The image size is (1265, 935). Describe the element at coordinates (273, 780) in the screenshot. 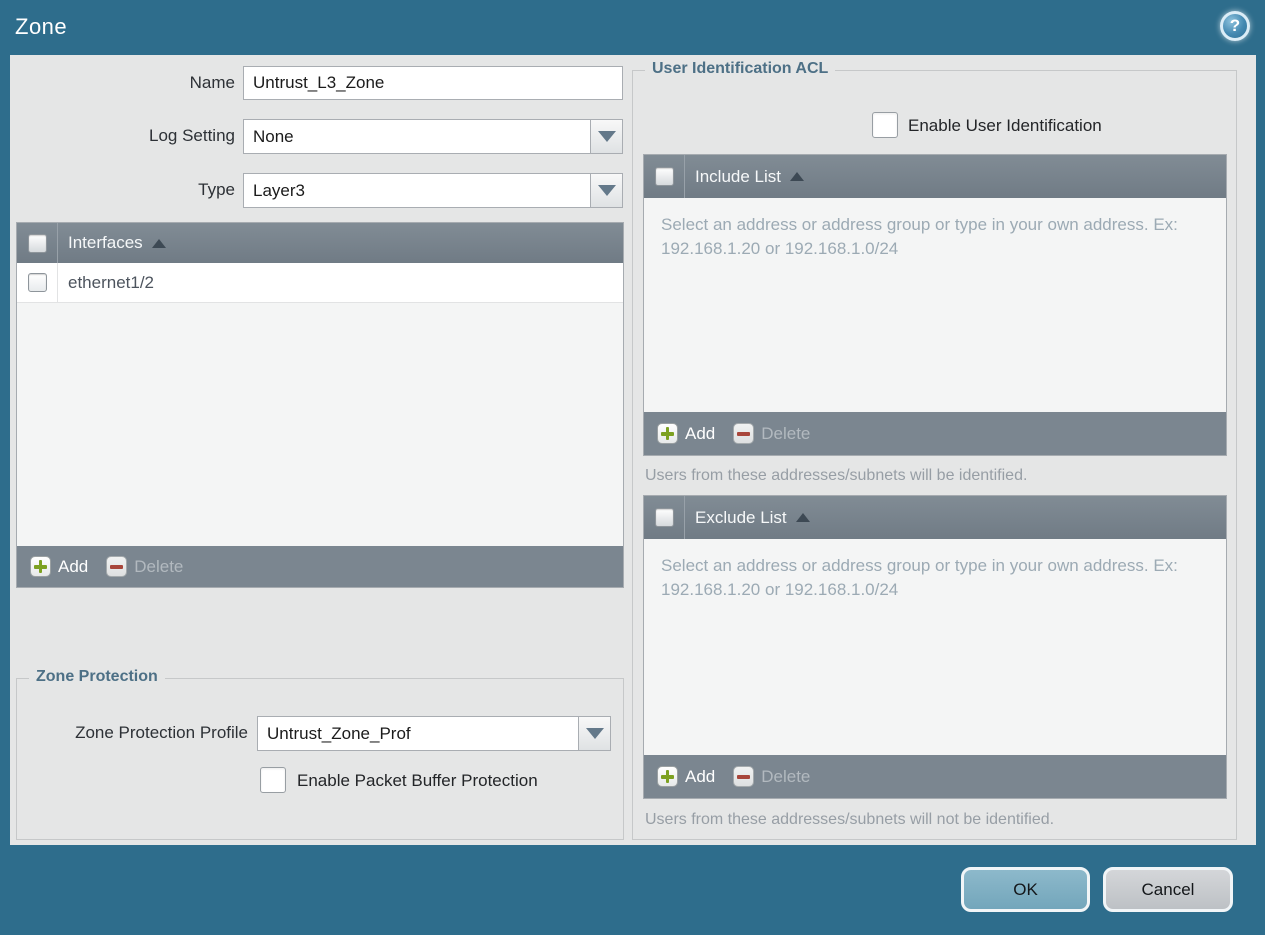

I see `packet-buffer-protection-checkbox` at that location.